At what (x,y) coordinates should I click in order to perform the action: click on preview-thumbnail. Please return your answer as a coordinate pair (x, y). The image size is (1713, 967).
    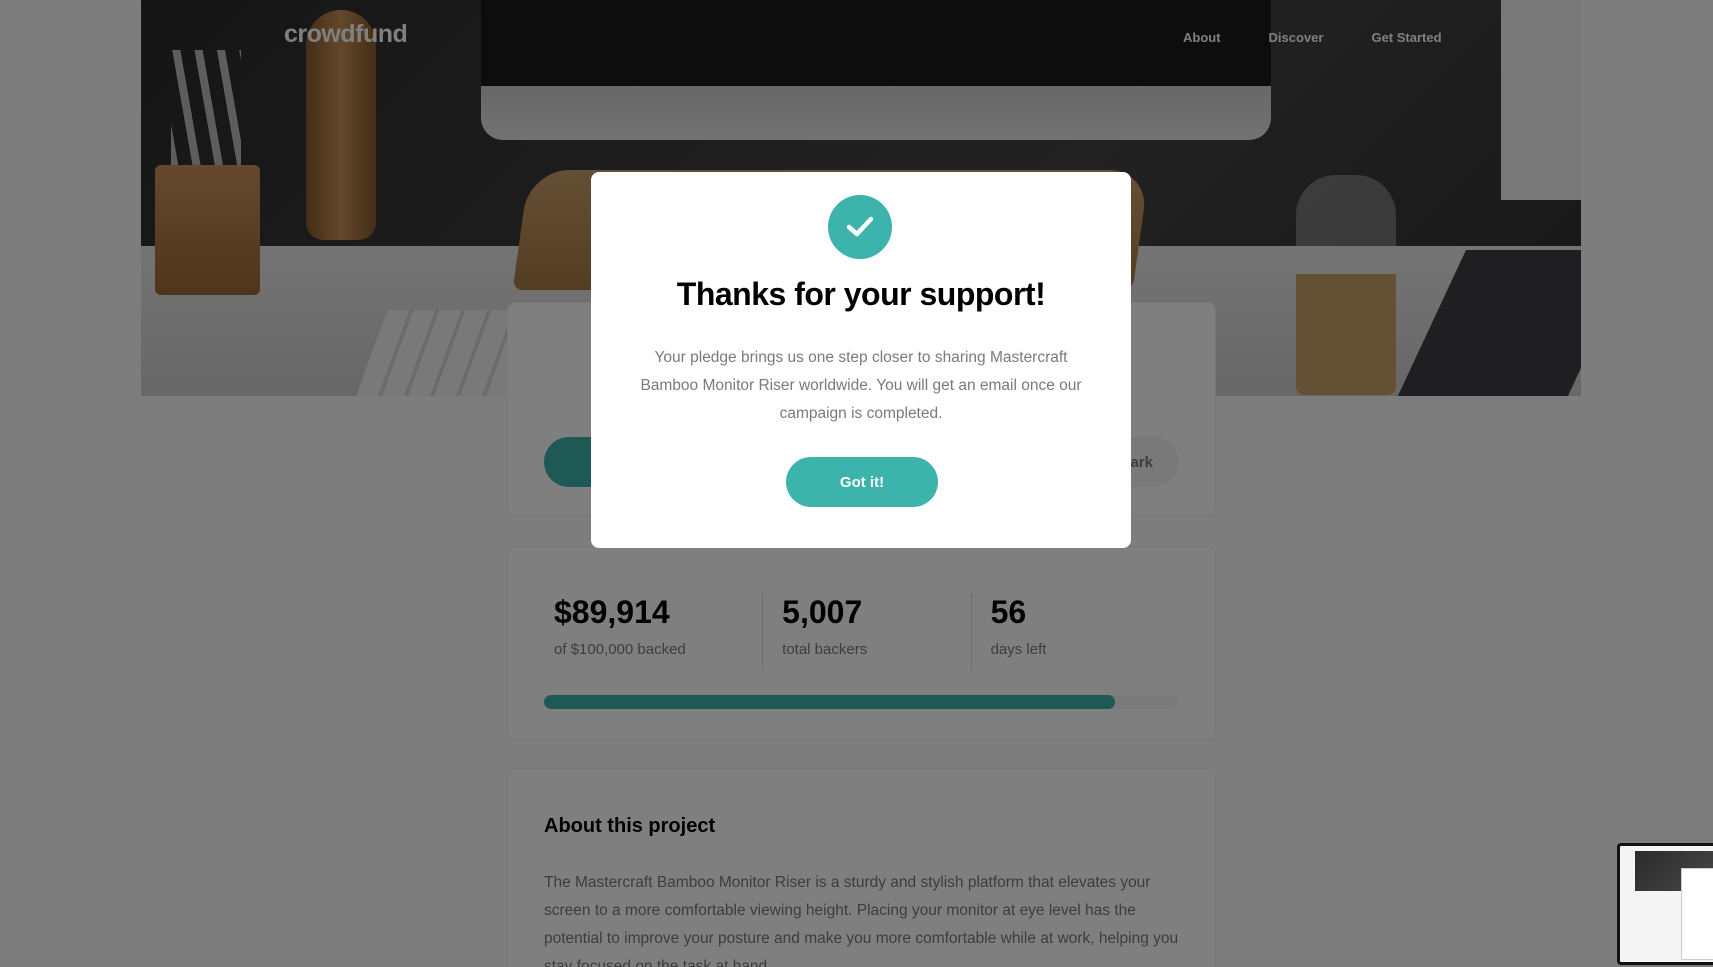
    Looking at the image, I should click on (1665, 904).